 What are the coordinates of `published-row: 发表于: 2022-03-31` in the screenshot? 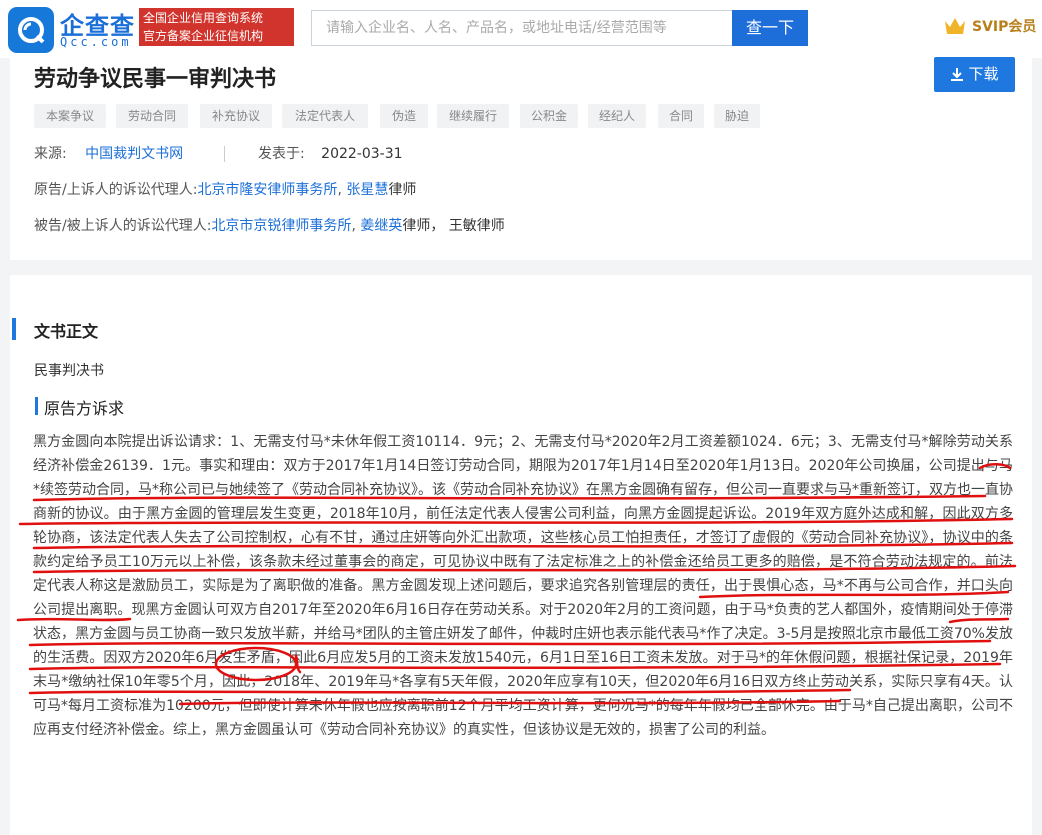 It's located at (330, 153).